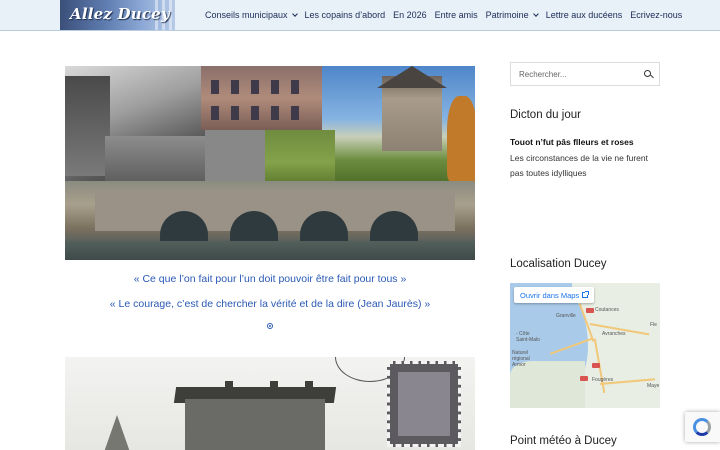 This screenshot has height=450, width=720. I want to click on nav-item-label: En 2026, so click(410, 15).